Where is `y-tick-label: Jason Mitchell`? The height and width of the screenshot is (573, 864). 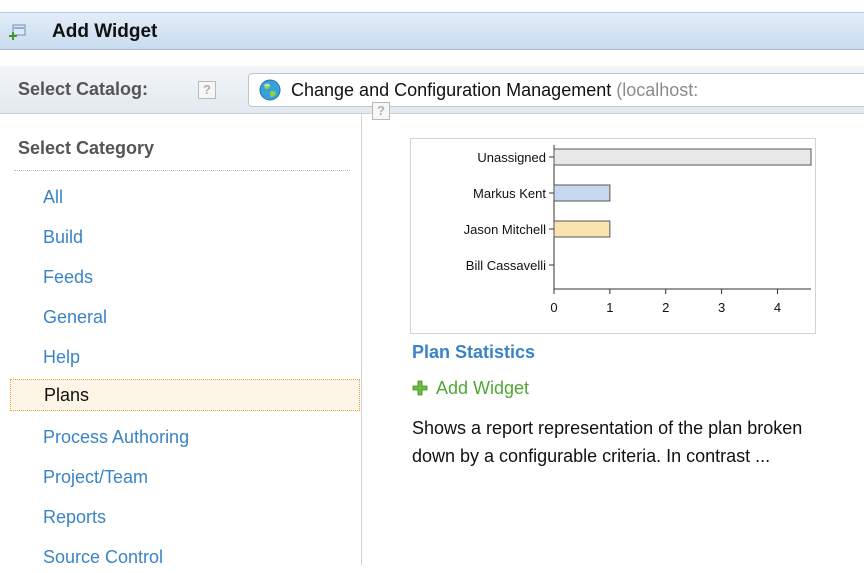
y-tick-label: Jason Mitchell is located at coordinates (505, 229).